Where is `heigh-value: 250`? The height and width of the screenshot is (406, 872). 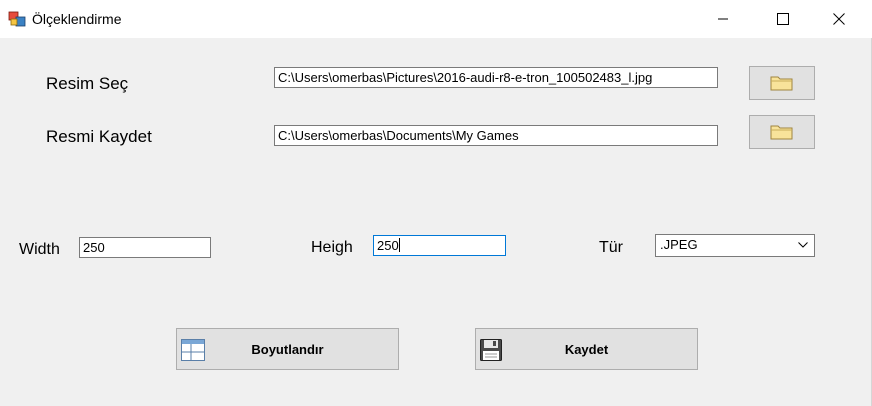
heigh-value: 250 is located at coordinates (388, 245).